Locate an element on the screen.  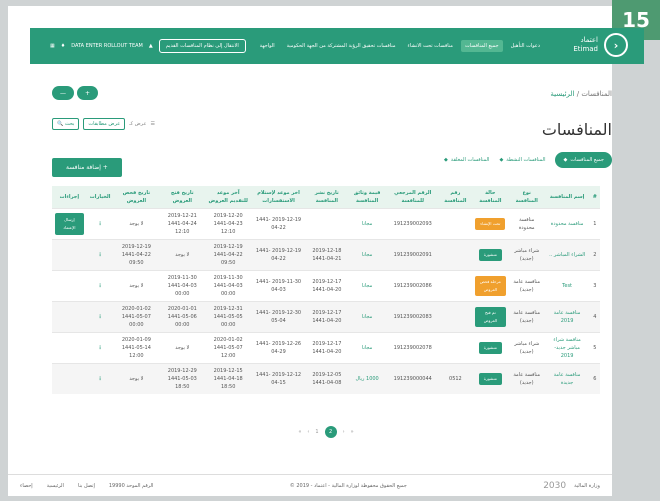
nav-all-tenders: جميع المنافسات is located at coordinates (481, 46).